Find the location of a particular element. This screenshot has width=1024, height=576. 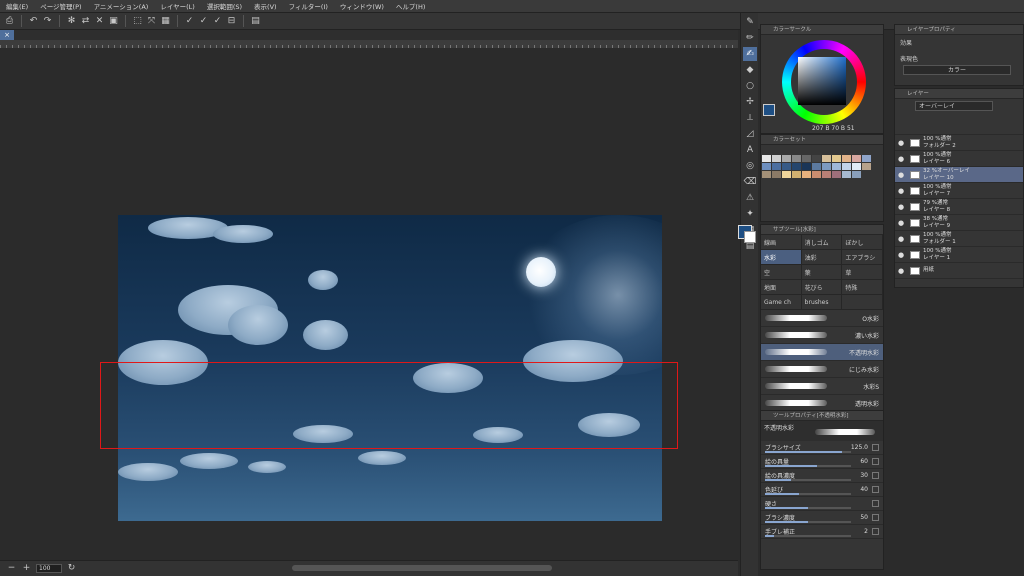

menu-item: ページ管理(P) is located at coordinates (60, 6).